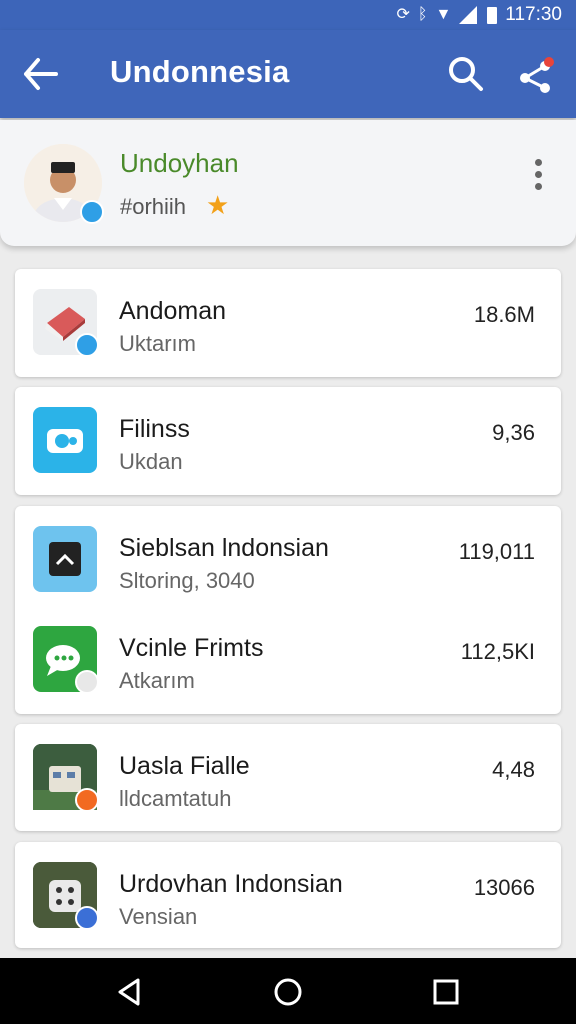 This screenshot has height=1024, width=576. What do you see at coordinates (41, 74) in the screenshot?
I see `arrow-back-icon` at bounding box center [41, 74].